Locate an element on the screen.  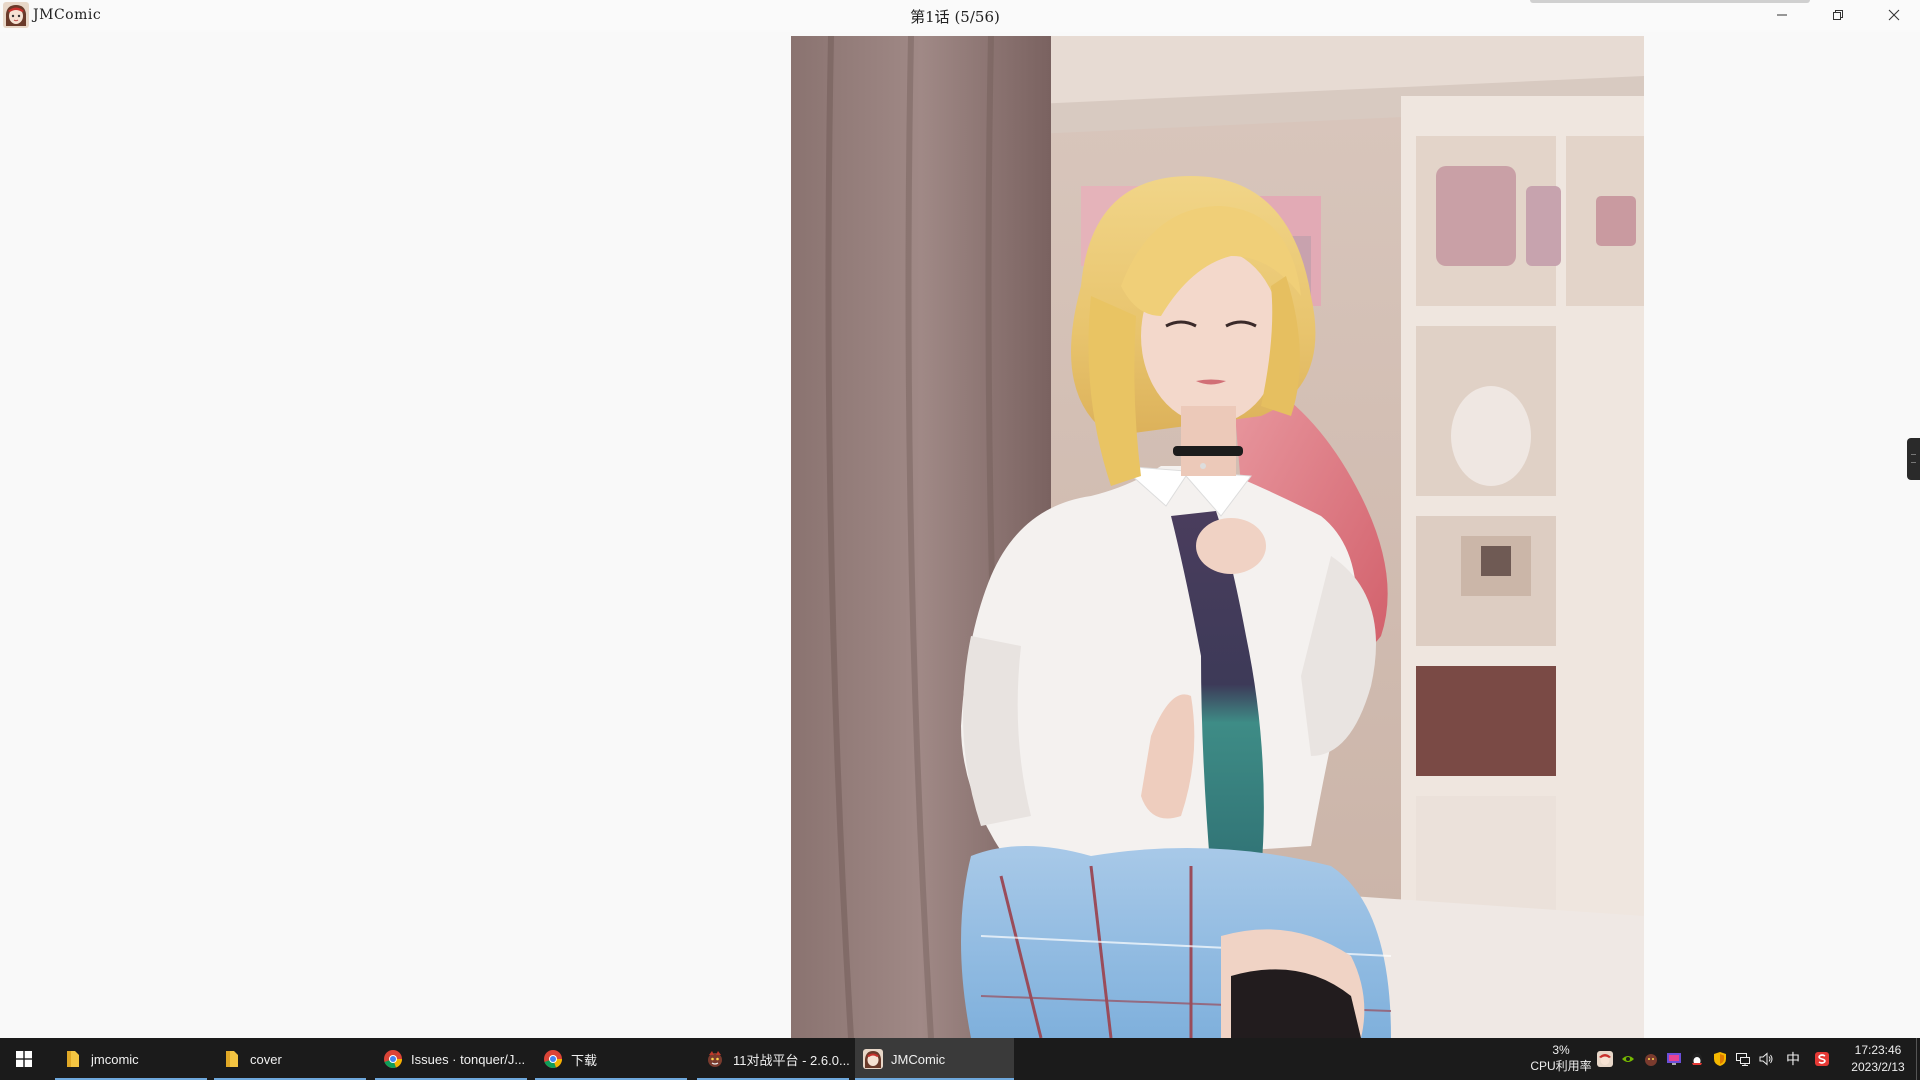
minimize-button is located at coordinates (1782, 15).